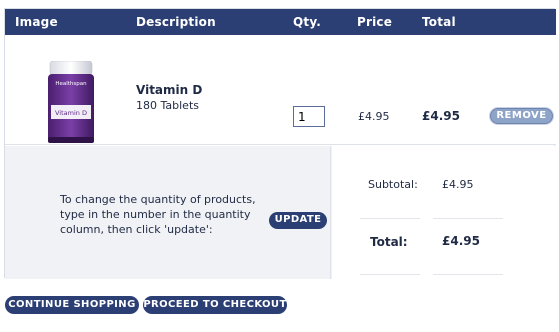 The image size is (559, 332). Describe the element at coordinates (375, 22) in the screenshot. I see `header-price: Price` at that location.